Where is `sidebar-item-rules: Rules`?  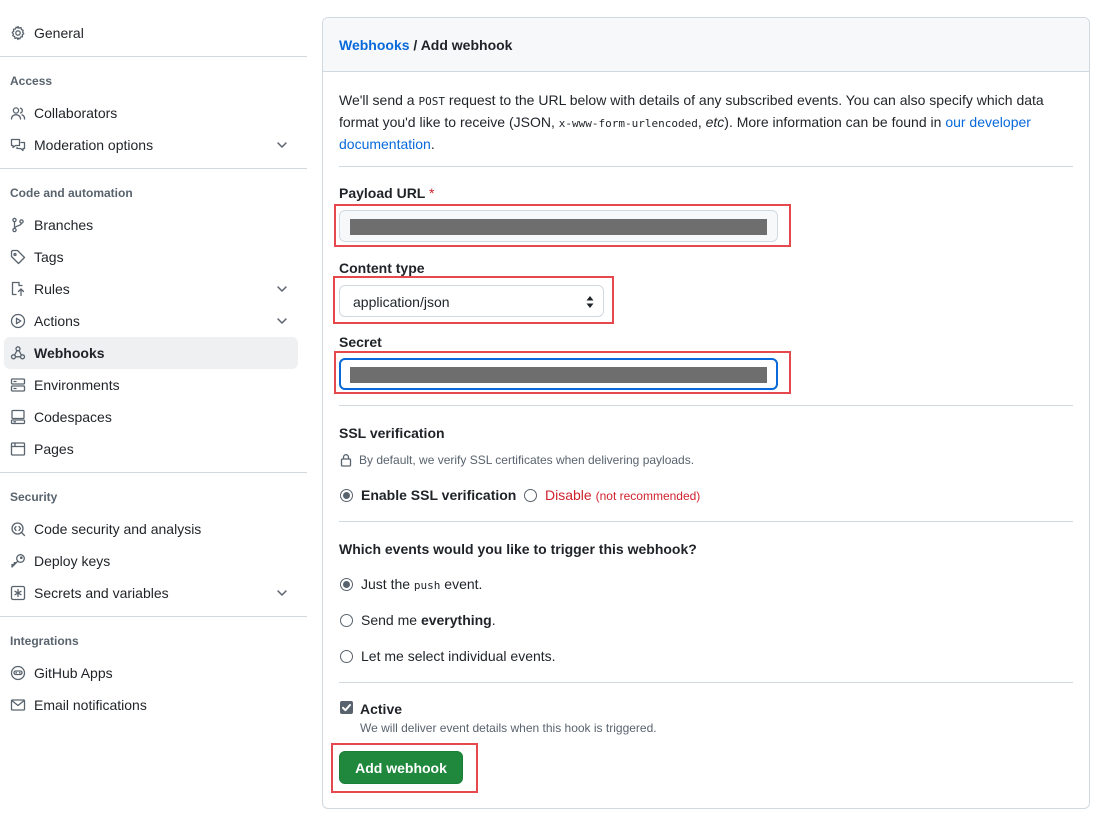 sidebar-item-rules: Rules is located at coordinates (151, 289).